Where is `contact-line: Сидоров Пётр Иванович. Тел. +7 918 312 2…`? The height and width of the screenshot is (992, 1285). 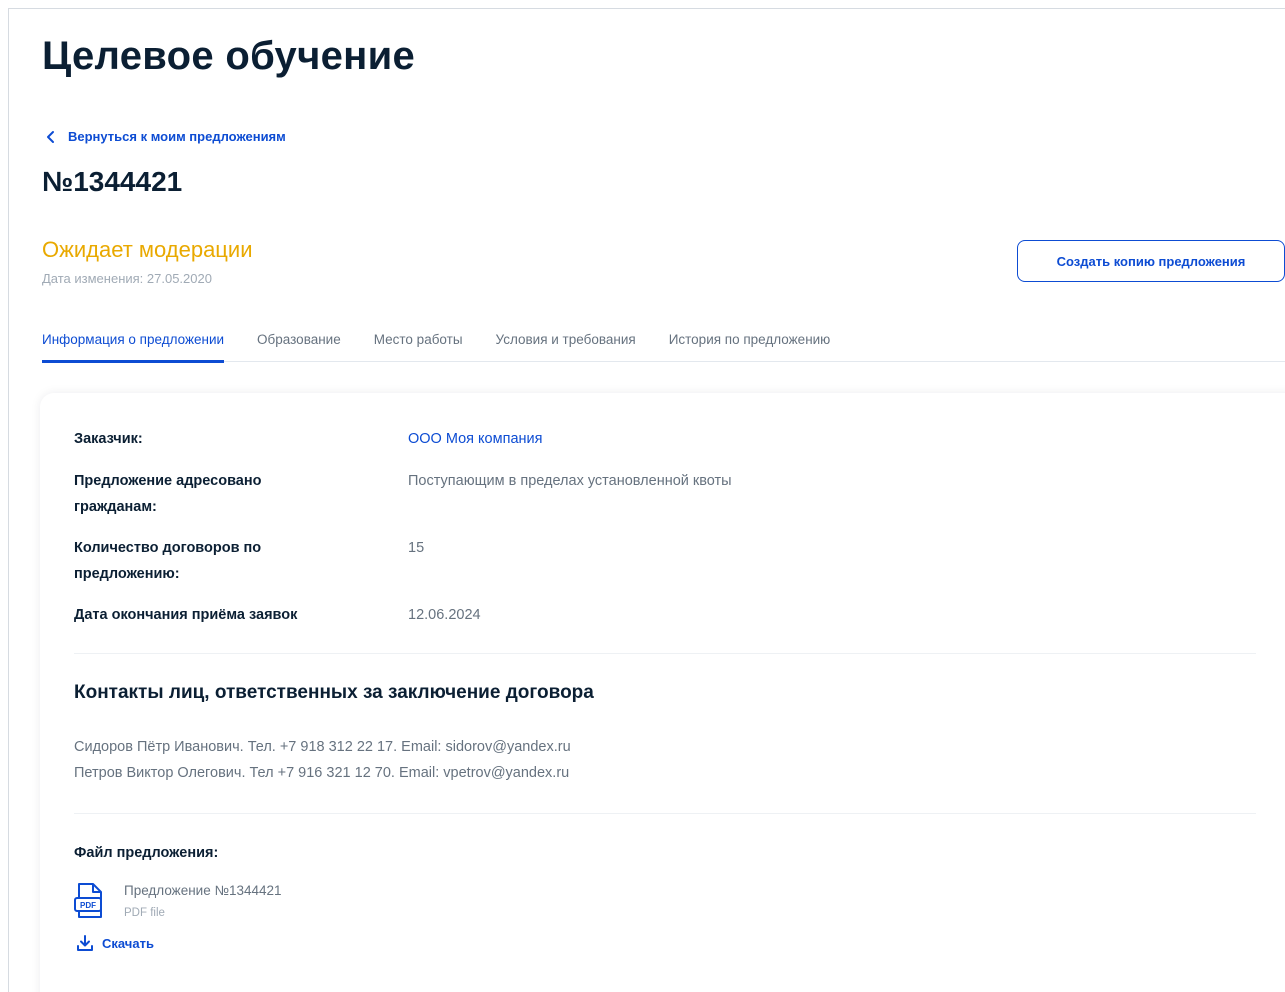 contact-line: Сидоров Пётр Иванович. Тел. +7 918 312 2… is located at coordinates (322, 747).